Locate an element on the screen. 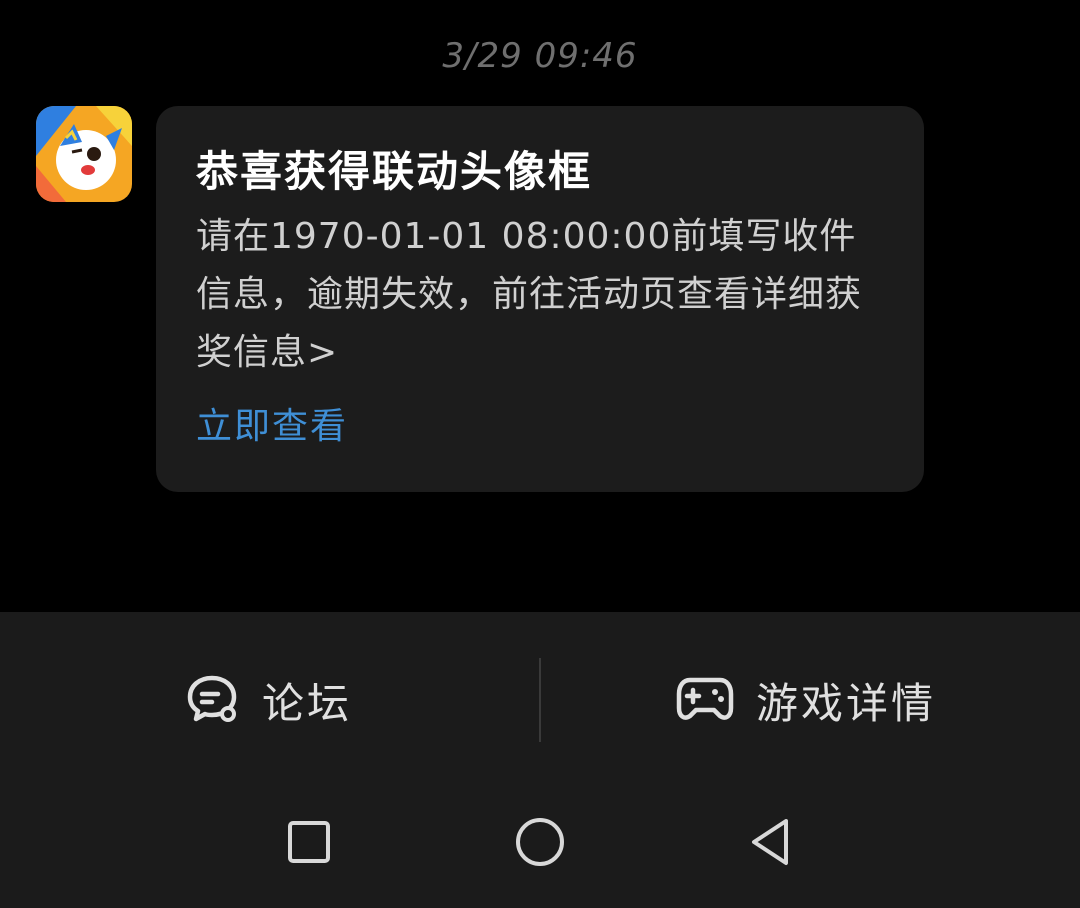 This screenshot has width=1080, height=908. view-now-link: 立即查看 is located at coordinates (272, 427).